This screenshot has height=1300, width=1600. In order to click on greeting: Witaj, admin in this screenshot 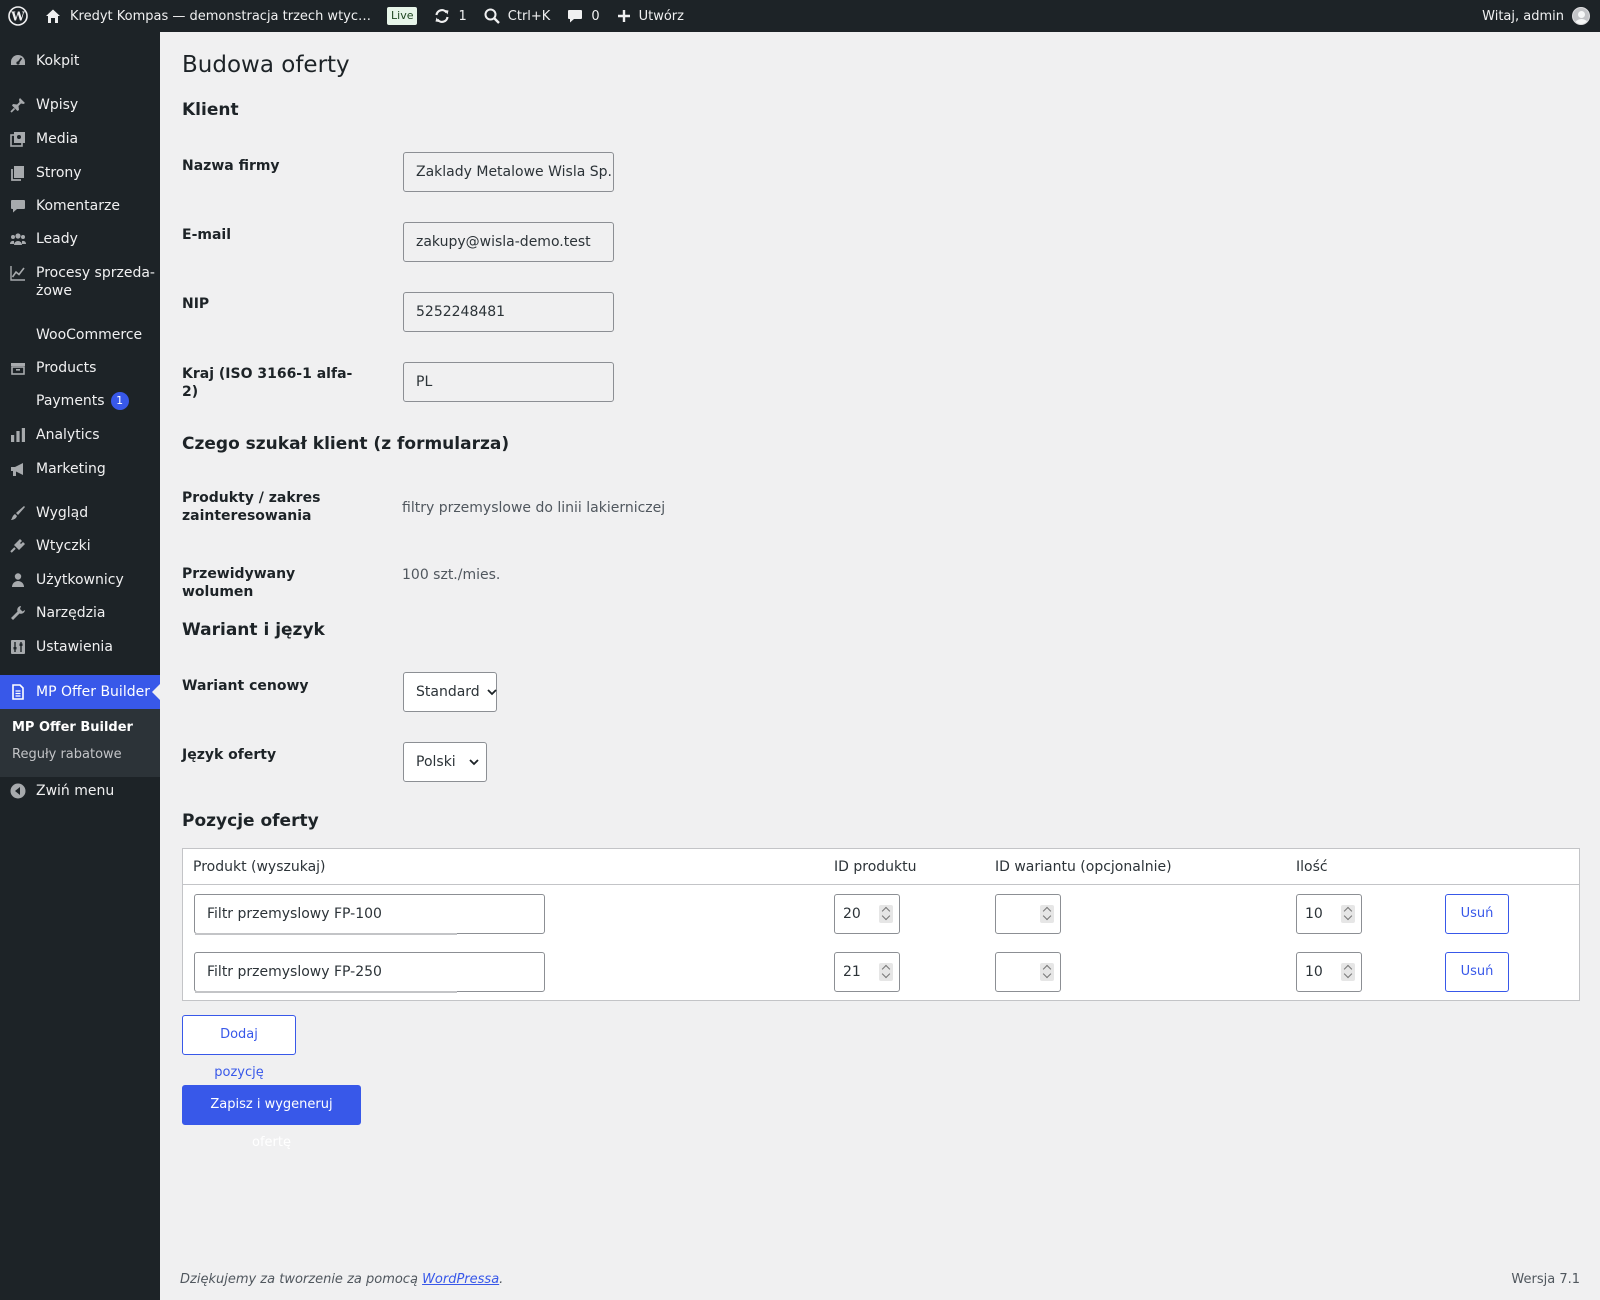, I will do `click(1523, 16)`.